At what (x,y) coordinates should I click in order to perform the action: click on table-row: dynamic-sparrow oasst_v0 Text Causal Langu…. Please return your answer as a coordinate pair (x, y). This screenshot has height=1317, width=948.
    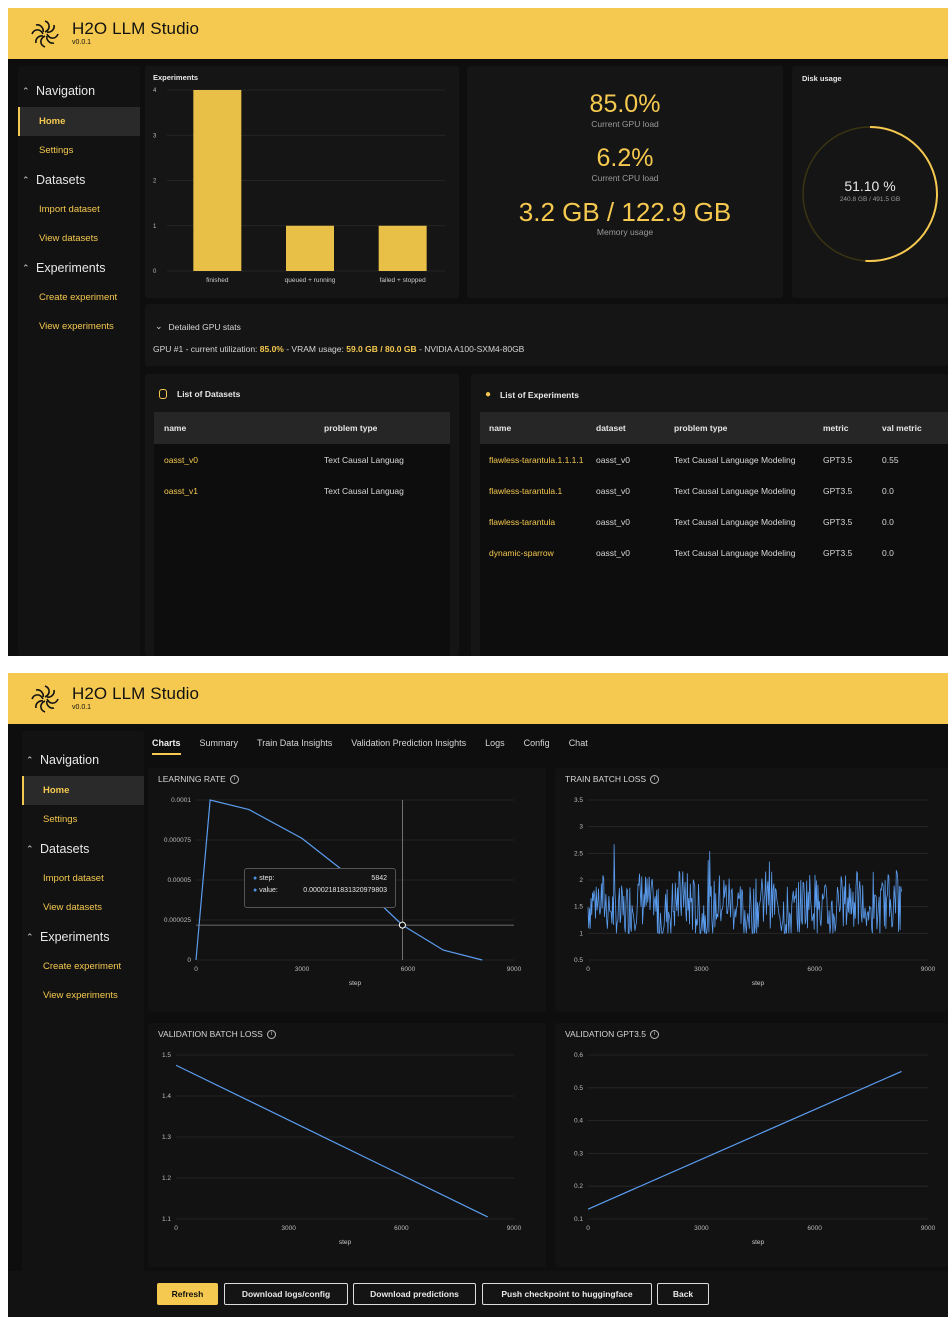
    Looking at the image, I should click on (714, 552).